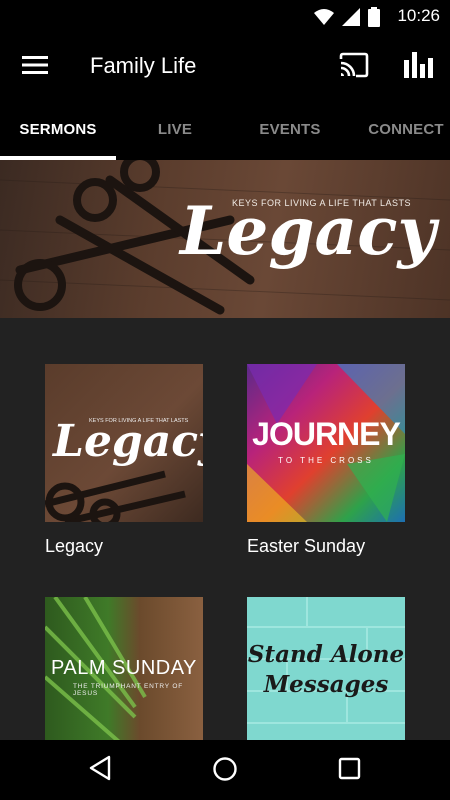  Describe the element at coordinates (225, 66) in the screenshot. I see `app-bar: Family Life` at that location.